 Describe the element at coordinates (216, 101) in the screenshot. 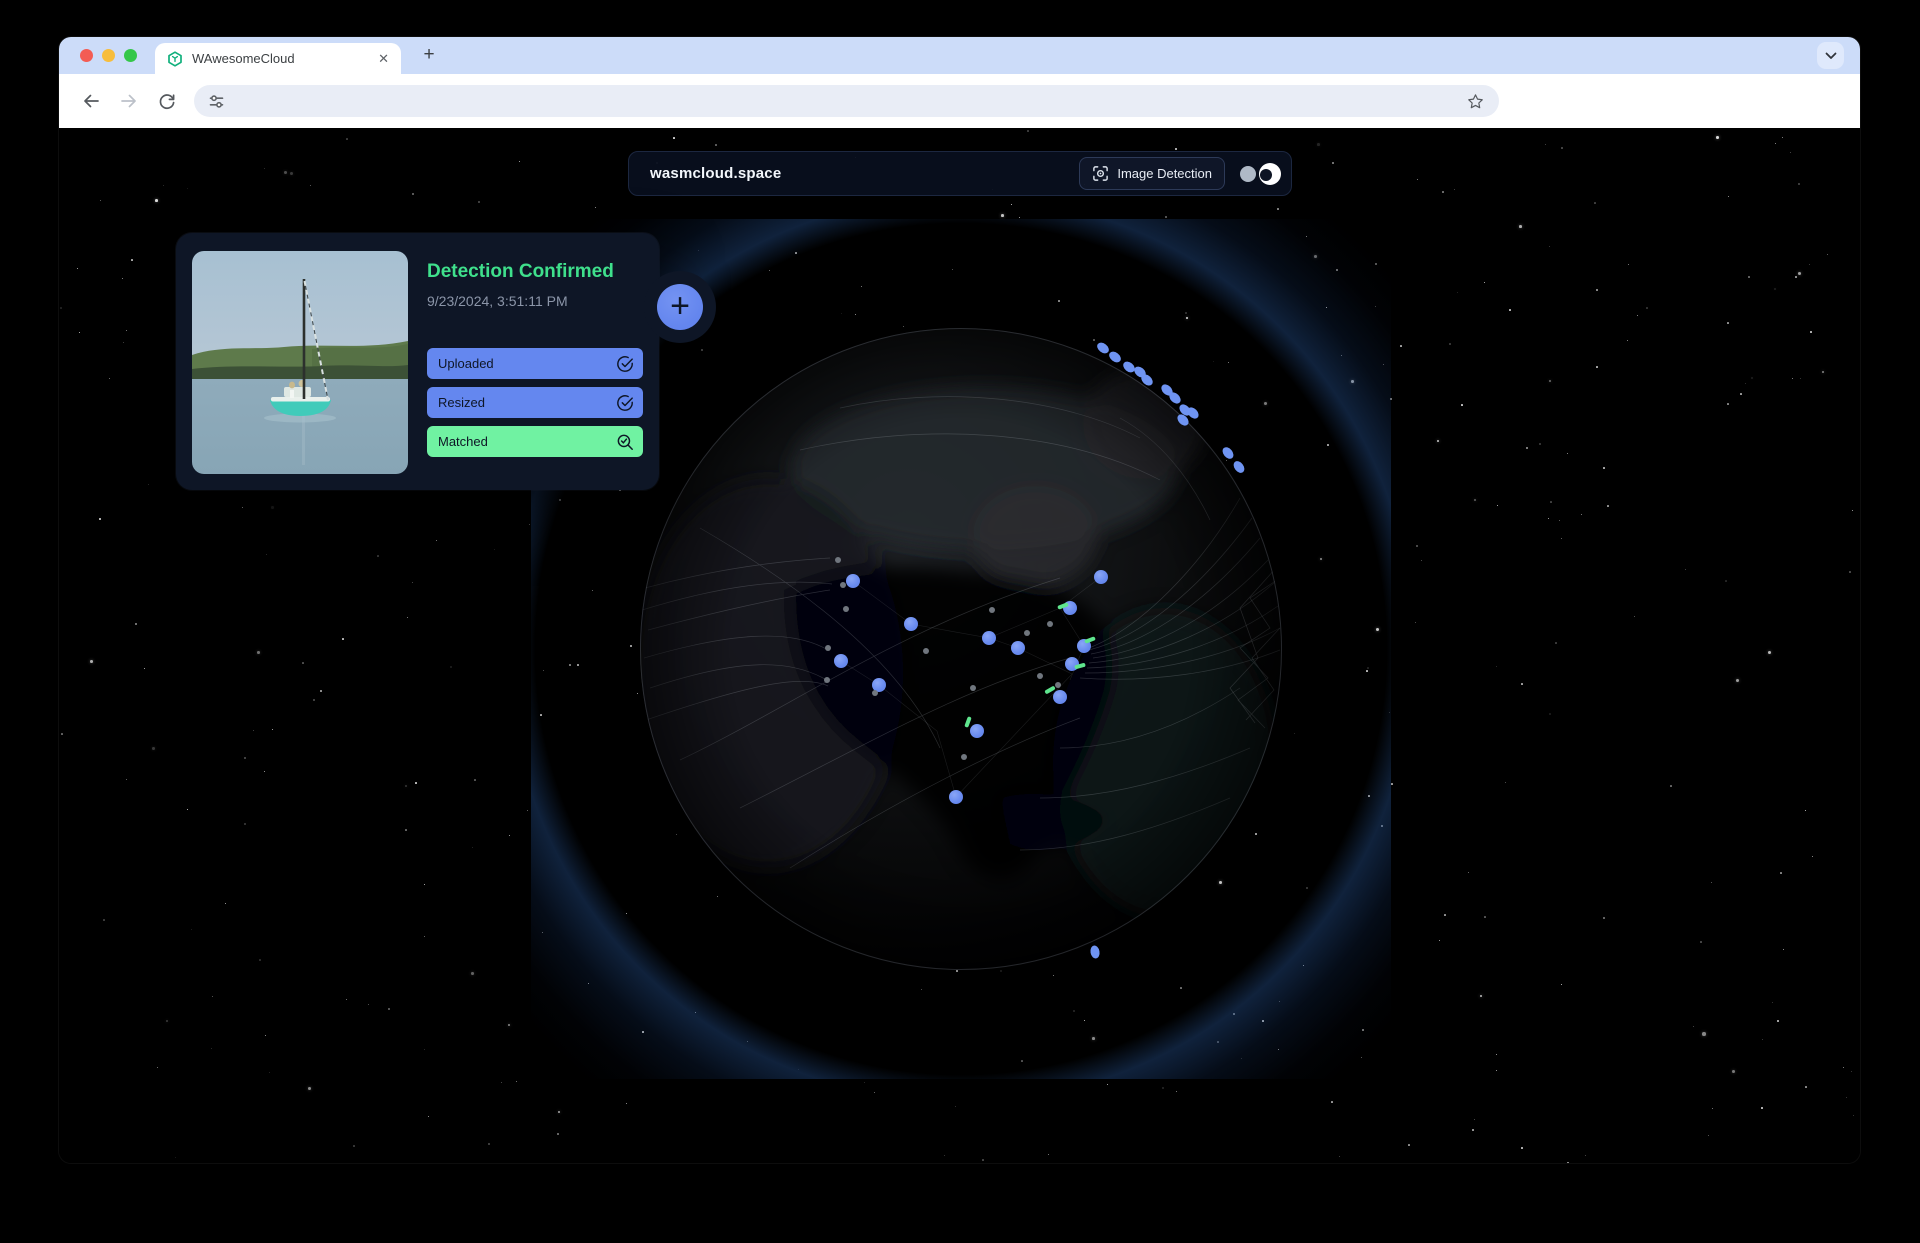

I see `tune-icon` at that location.